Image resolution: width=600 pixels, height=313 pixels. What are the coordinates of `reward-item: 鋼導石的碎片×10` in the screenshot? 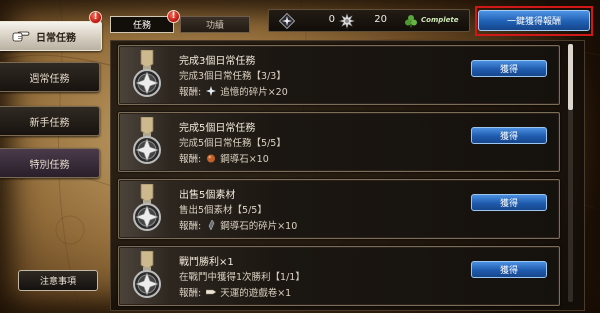 It's located at (259, 226).